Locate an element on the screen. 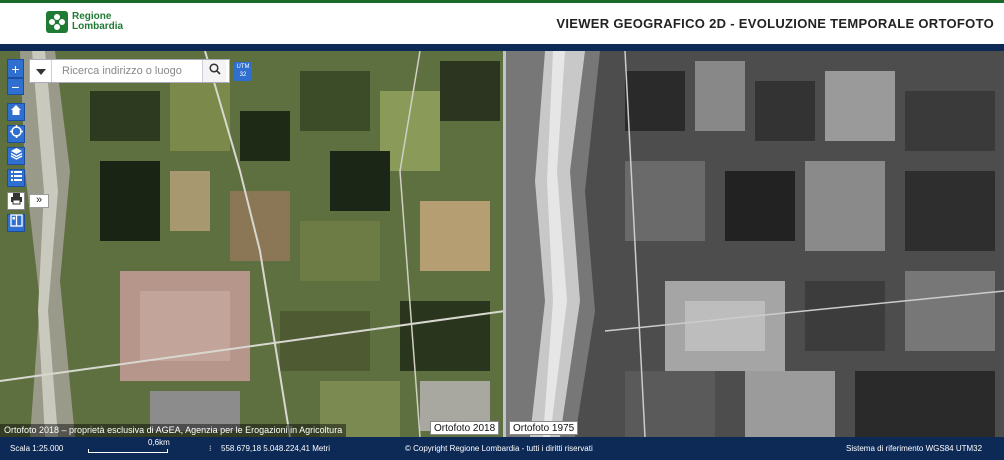 The height and width of the screenshot is (460, 1004). legend-list-icon is located at coordinates (16, 178).